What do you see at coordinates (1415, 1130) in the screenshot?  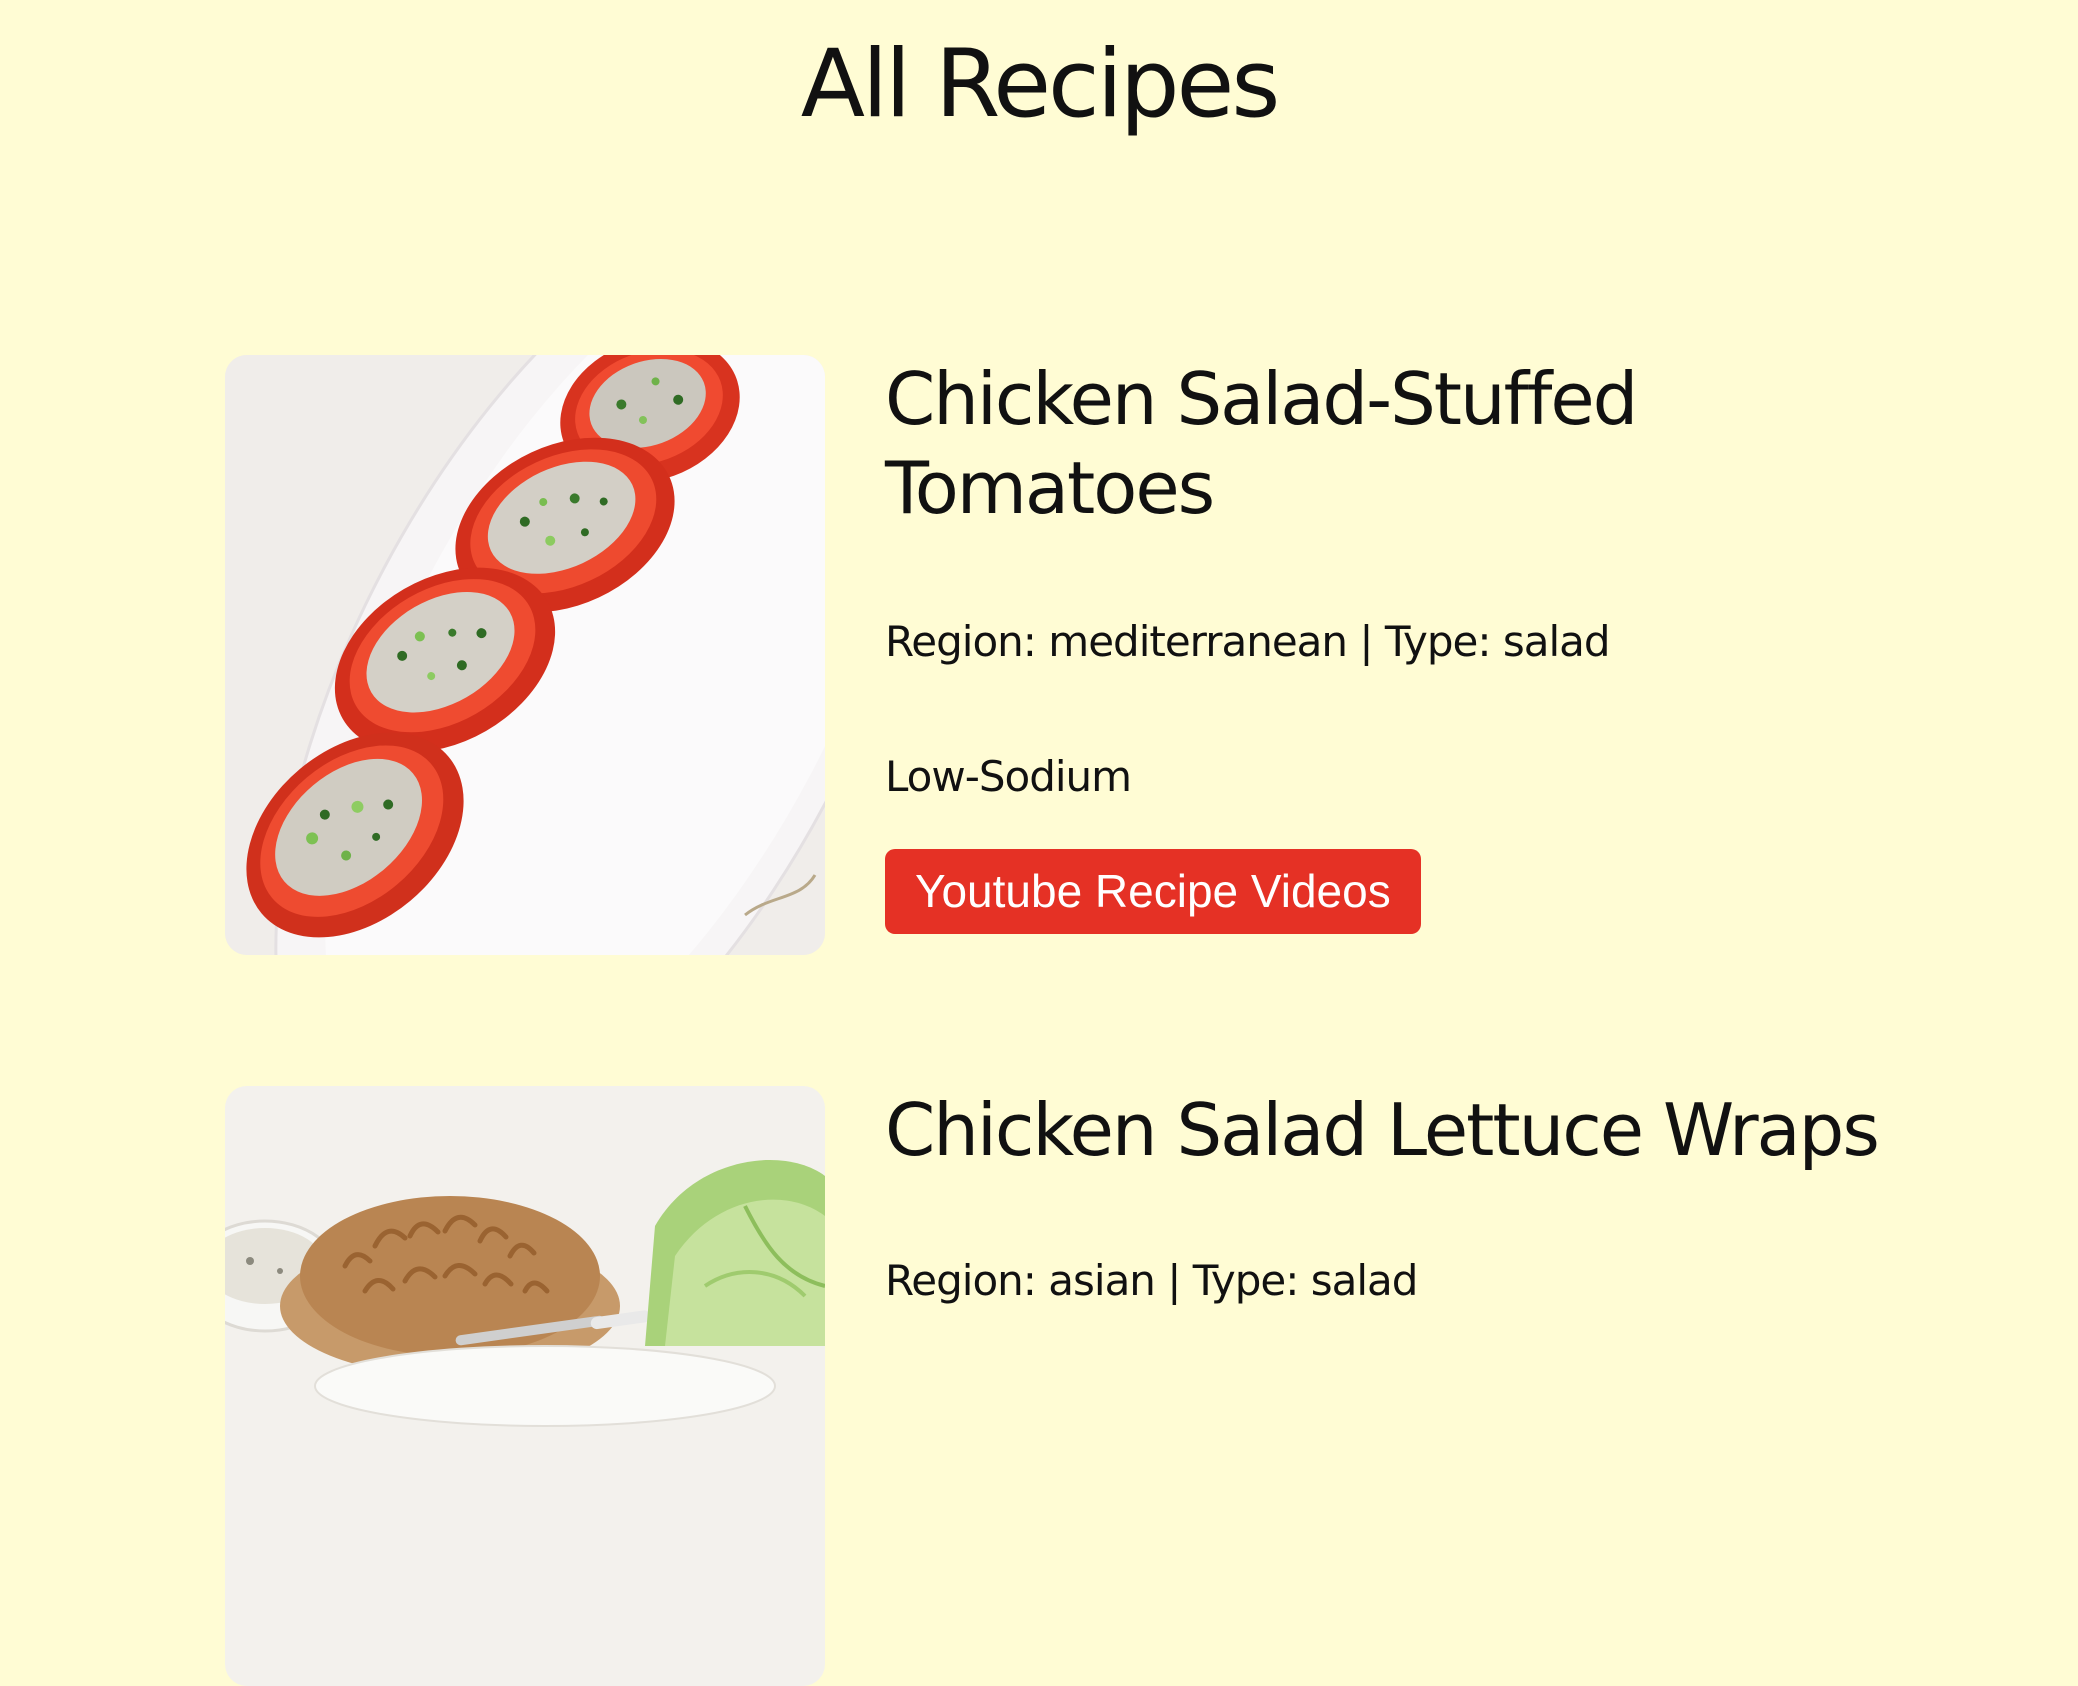 I see `recipe-title: Chicken Salad Lettuce Wraps` at bounding box center [1415, 1130].